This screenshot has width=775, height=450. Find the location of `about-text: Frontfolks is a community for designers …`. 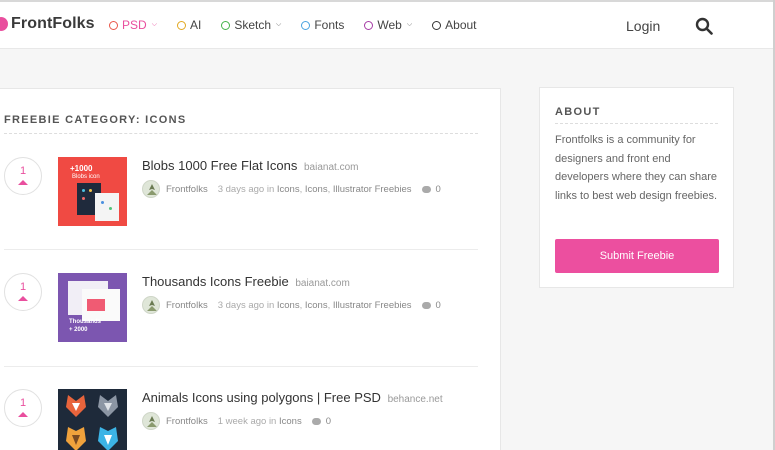

about-text: Frontfolks is a community for designers … is located at coordinates (636, 168).